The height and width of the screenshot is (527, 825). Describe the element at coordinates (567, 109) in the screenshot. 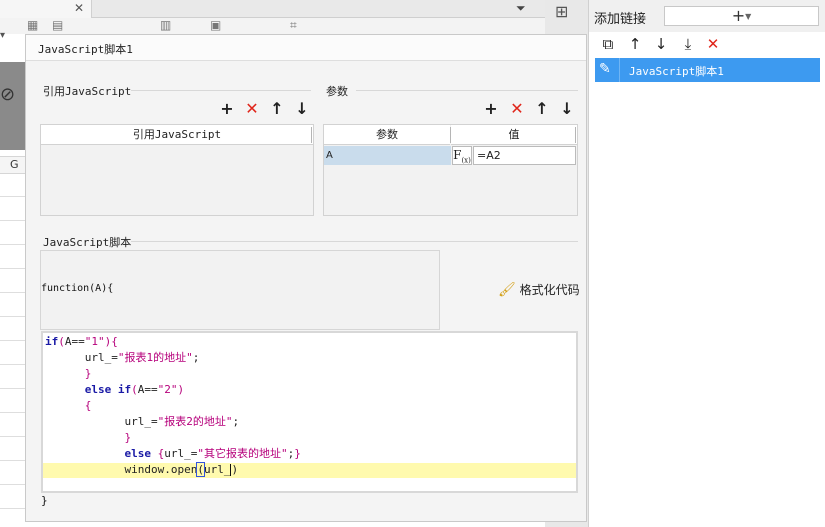

I see `move-down-param-button: ↓` at that location.